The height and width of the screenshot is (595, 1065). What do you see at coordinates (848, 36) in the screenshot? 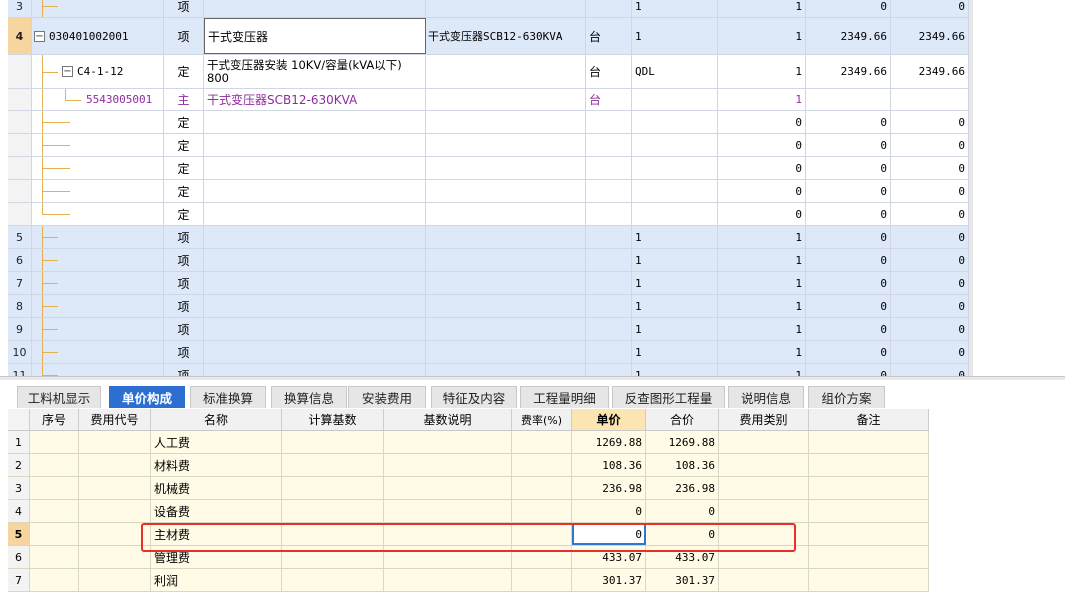
I see `unit-price-cell: 2349.66` at bounding box center [848, 36].